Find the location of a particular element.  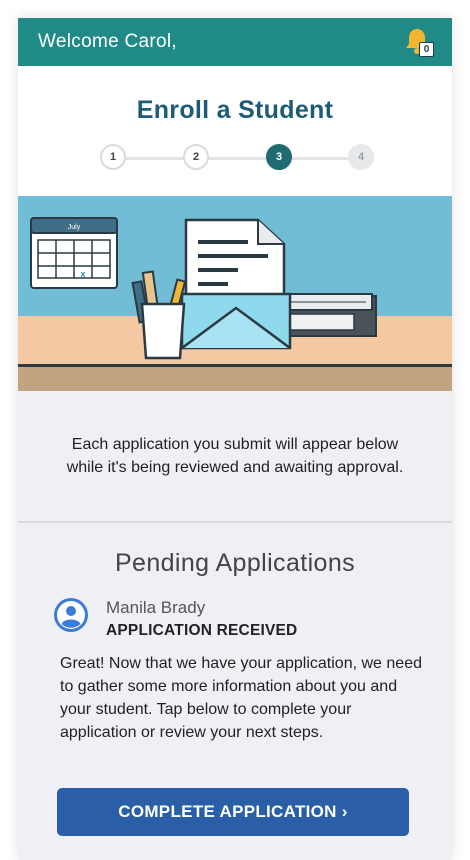

step-3: 3 is located at coordinates (279, 157).